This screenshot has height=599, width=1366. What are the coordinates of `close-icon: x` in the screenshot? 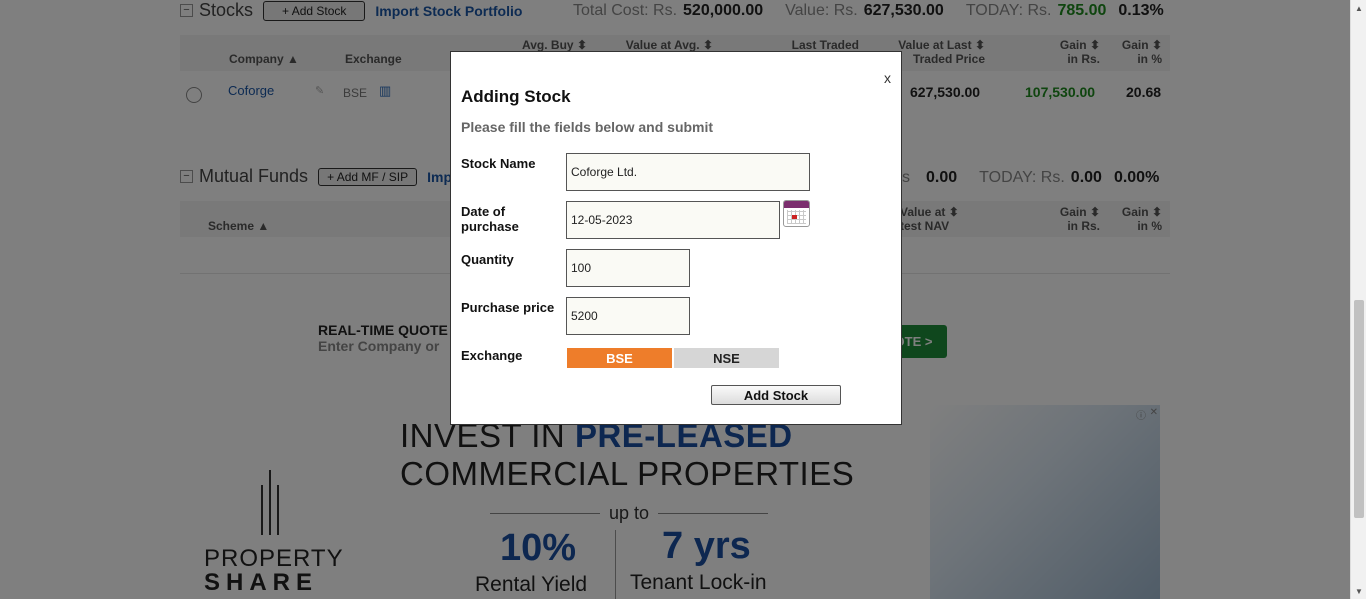 It's located at (887, 78).